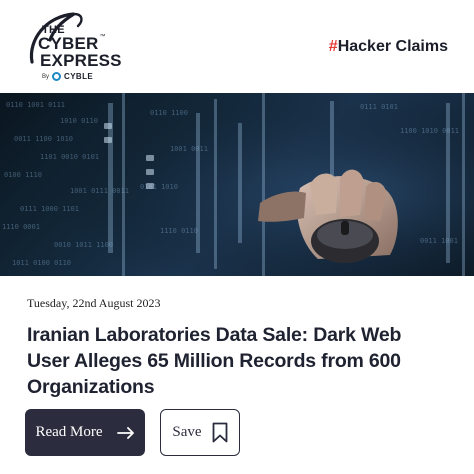 Image resolution: width=474 pixels, height=474 pixels. I want to click on svg-text: 1001 0011, so click(189, 149).